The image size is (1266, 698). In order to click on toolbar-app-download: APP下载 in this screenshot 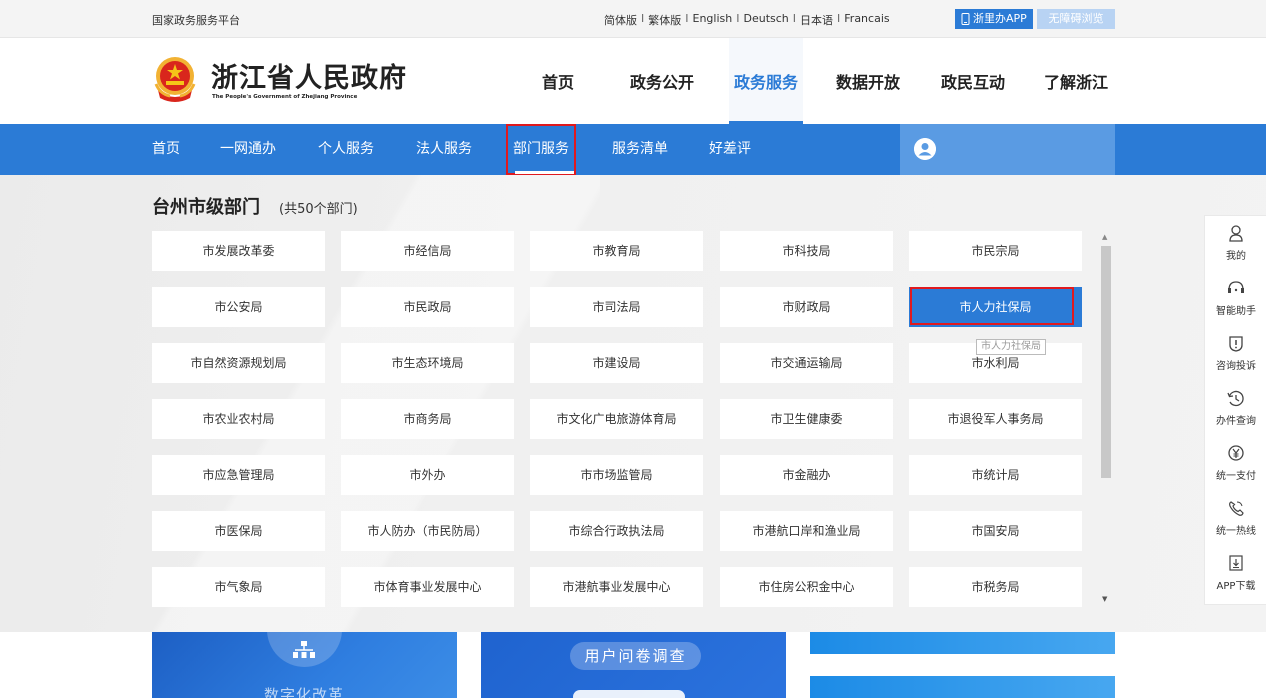, I will do `click(1235, 573)`.